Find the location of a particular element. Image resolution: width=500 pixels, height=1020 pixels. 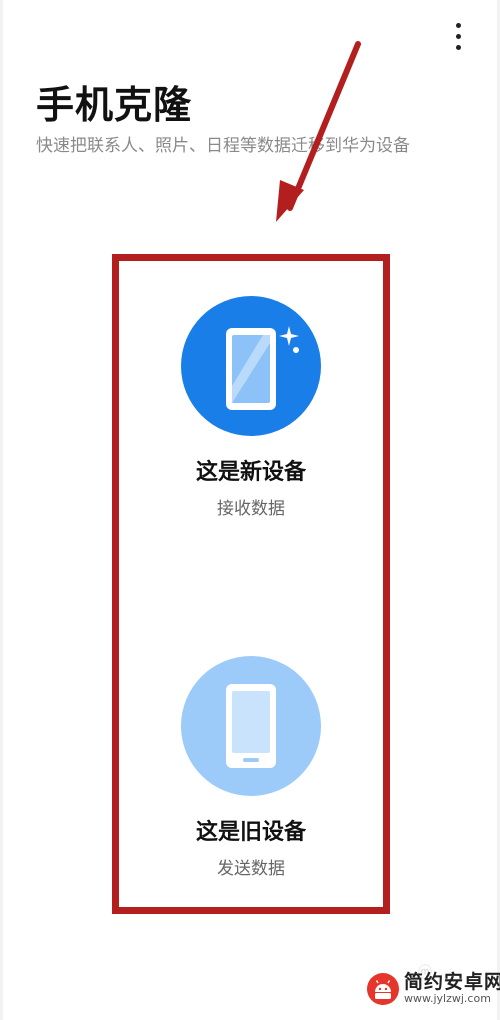

watermark-name: 简约安卓网 is located at coordinates (452, 982).